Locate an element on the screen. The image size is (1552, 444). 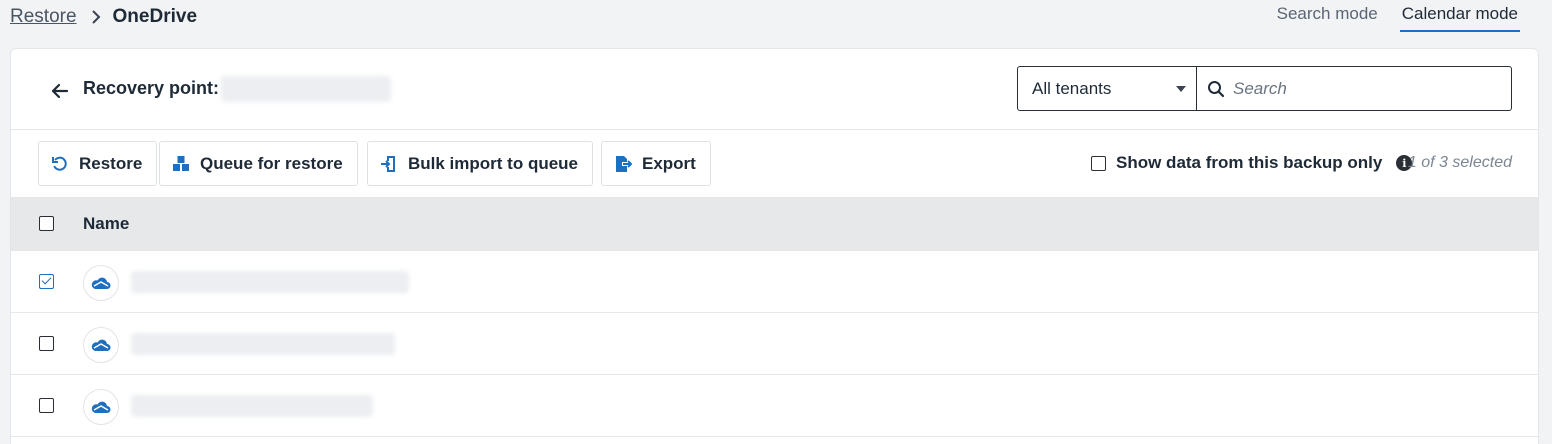
tab-search-mode: Search mode is located at coordinates (1327, 18).